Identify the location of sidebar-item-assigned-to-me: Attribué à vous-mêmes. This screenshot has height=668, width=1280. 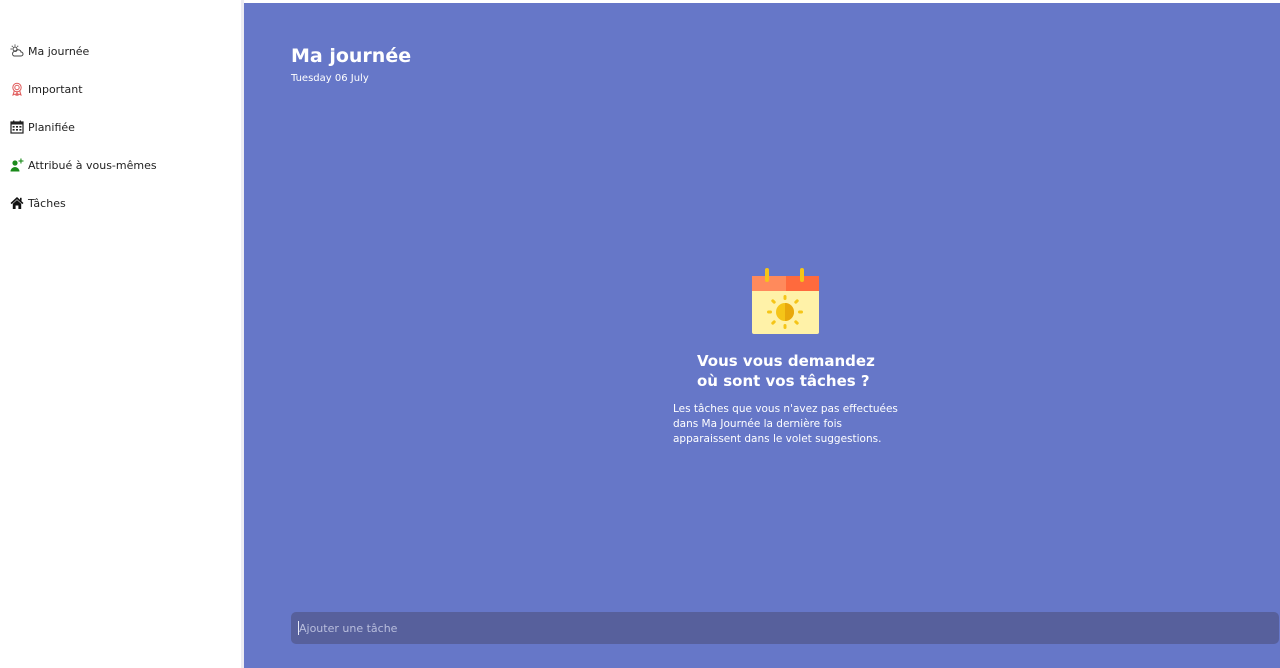
(120, 165).